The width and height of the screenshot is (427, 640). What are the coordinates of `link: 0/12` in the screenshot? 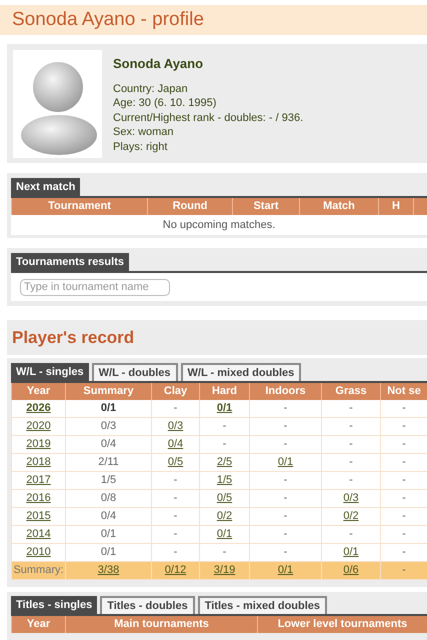 It's located at (175, 570).